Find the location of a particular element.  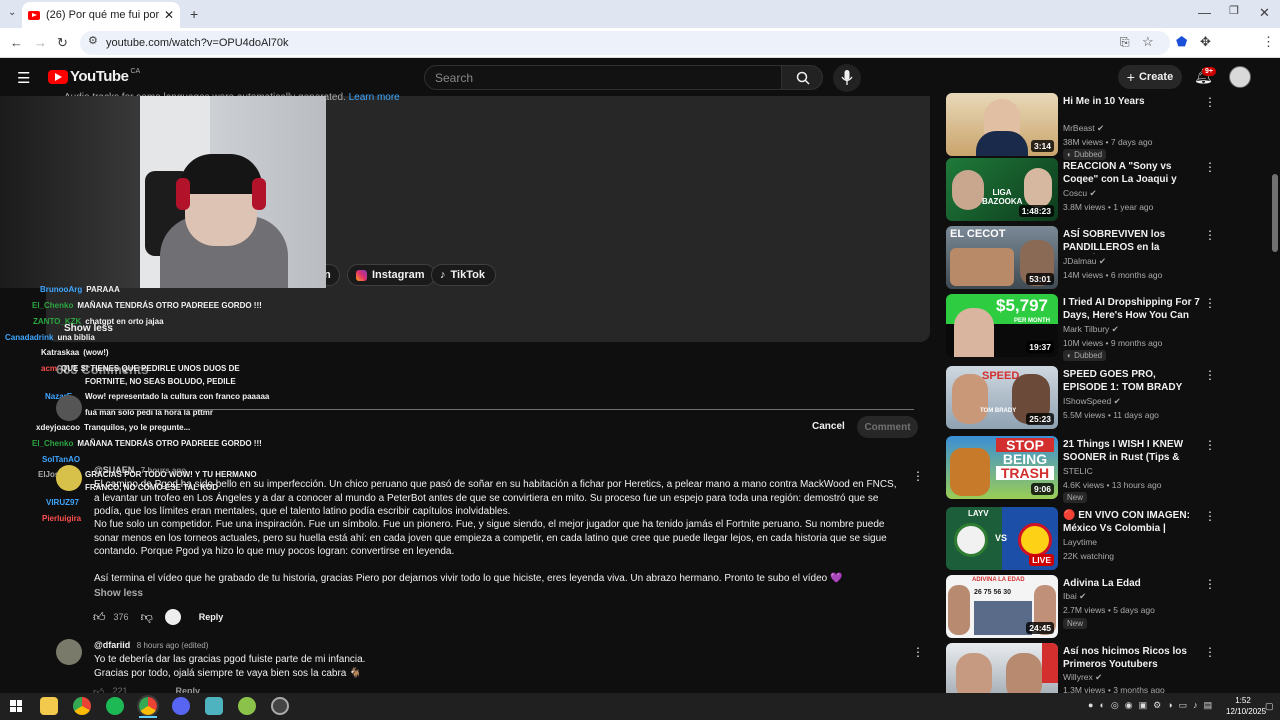

search-input: Search is located at coordinates (603, 77).